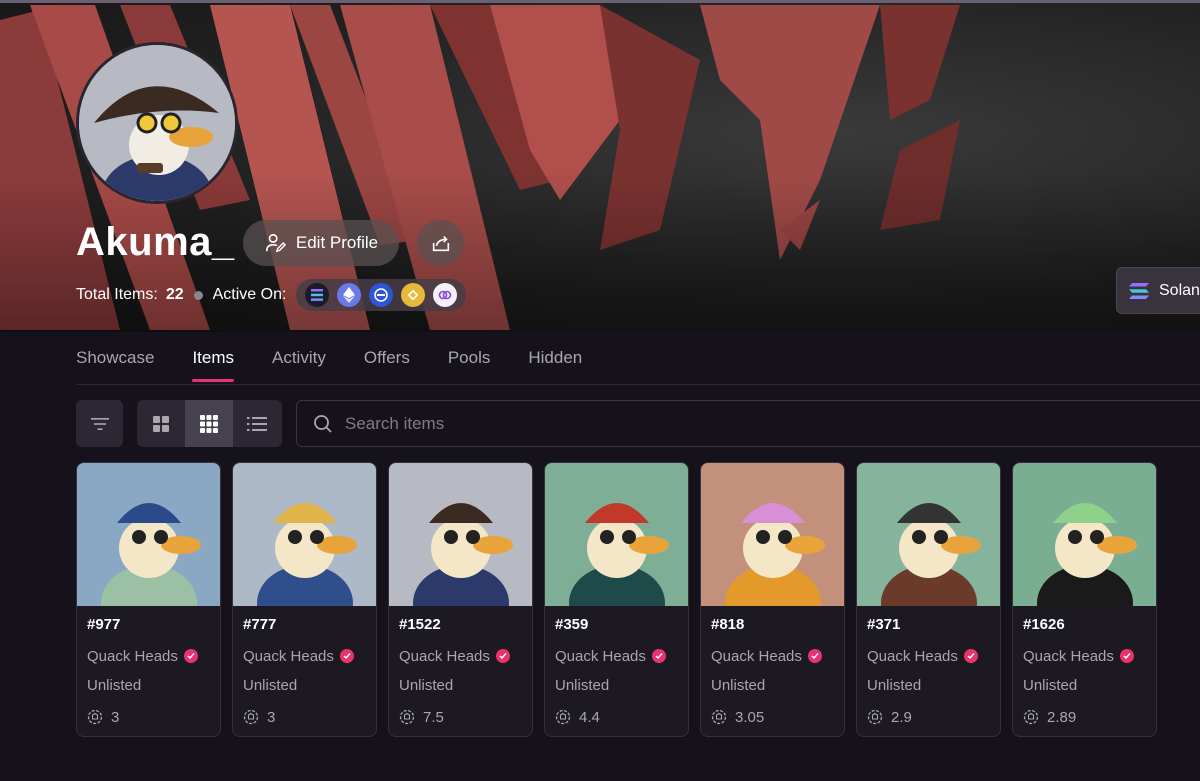 Image resolution: width=1200 pixels, height=781 pixels. I want to click on item-title: #371, so click(884, 624).